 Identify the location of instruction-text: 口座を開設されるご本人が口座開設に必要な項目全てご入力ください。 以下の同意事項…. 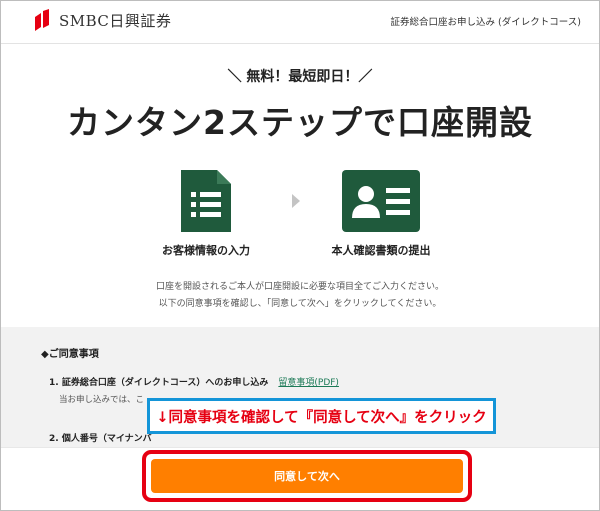
(300, 296).